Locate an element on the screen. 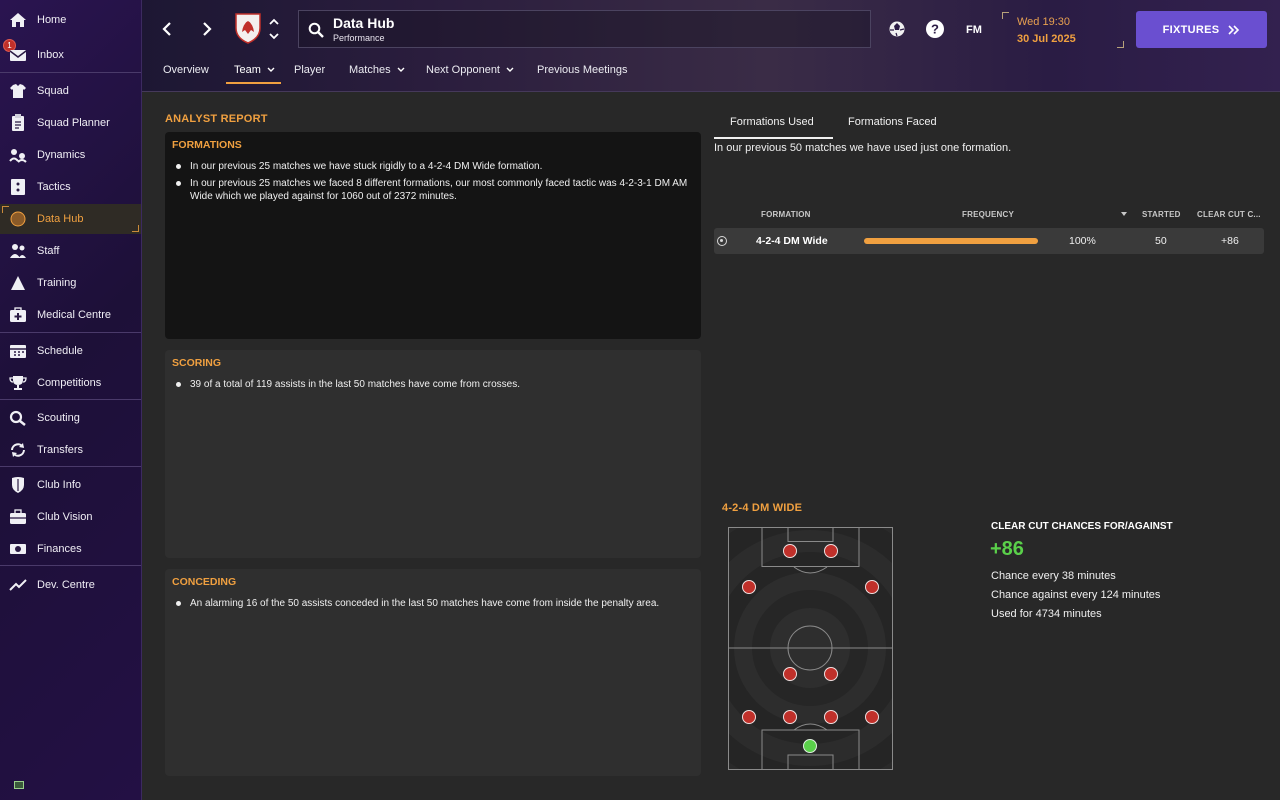  active-tab-indicator is located at coordinates (253, 83).